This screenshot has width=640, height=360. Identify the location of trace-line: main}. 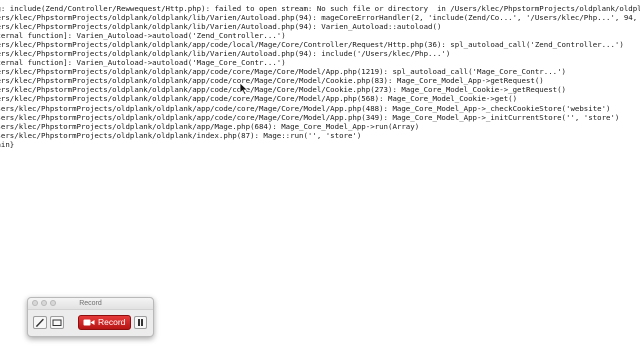
(7, 144).